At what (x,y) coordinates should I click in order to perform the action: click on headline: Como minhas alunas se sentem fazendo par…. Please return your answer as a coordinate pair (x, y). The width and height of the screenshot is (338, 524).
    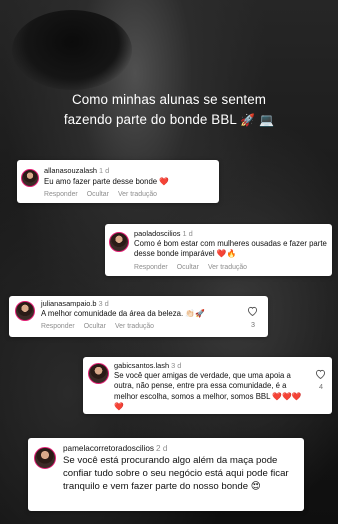
    Looking at the image, I should click on (169, 110).